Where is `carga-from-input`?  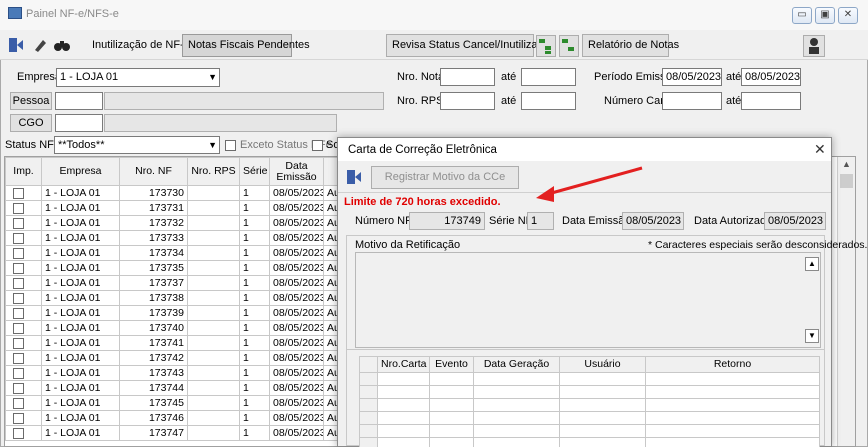 carga-from-input is located at coordinates (692, 101).